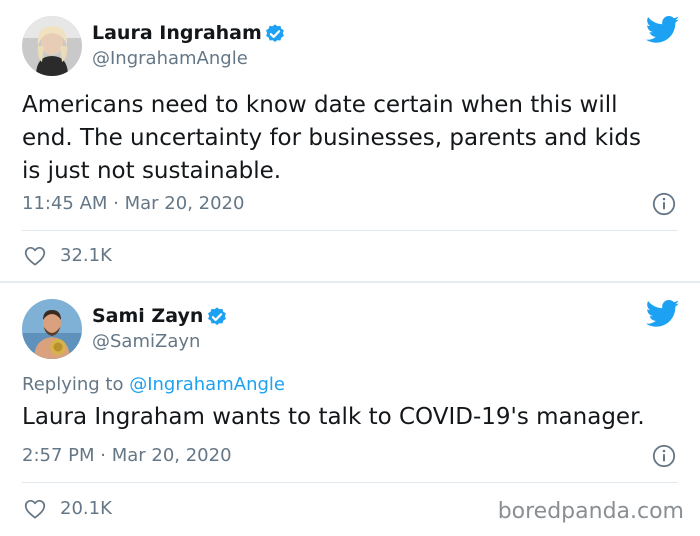 The height and width of the screenshot is (536, 700). Describe the element at coordinates (127, 455) in the screenshot. I see `timestamp: 2:57 PM · Mar 20, 2020` at that location.